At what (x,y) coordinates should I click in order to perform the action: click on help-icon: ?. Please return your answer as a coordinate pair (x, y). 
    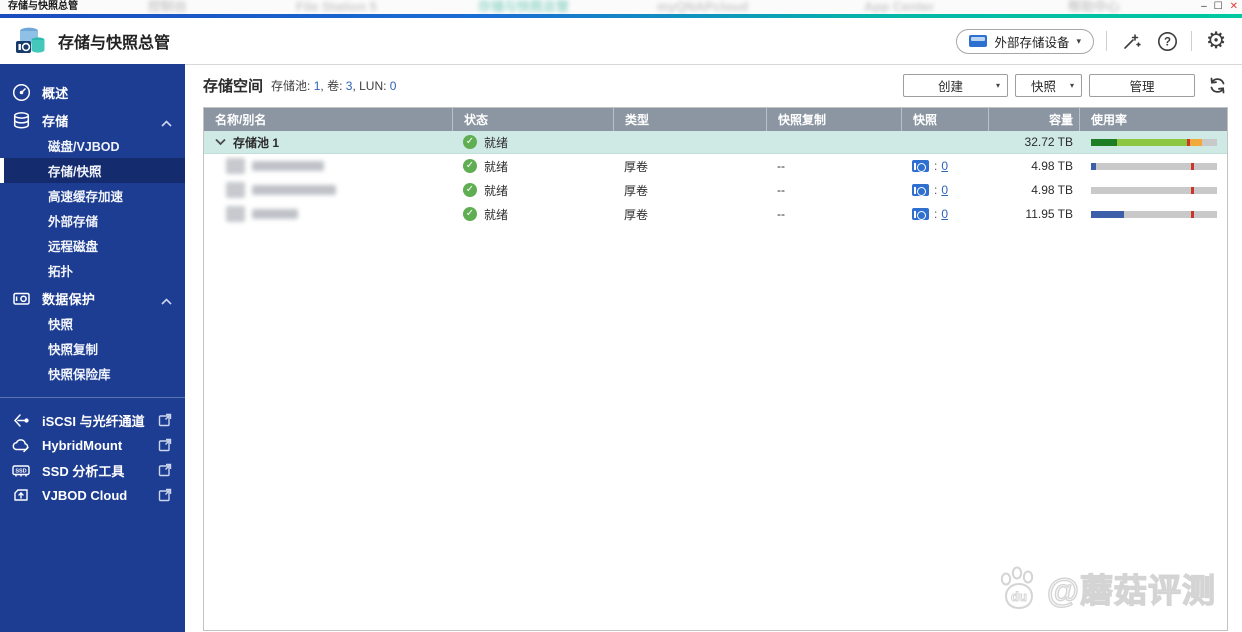
    Looking at the image, I should click on (1167, 41).